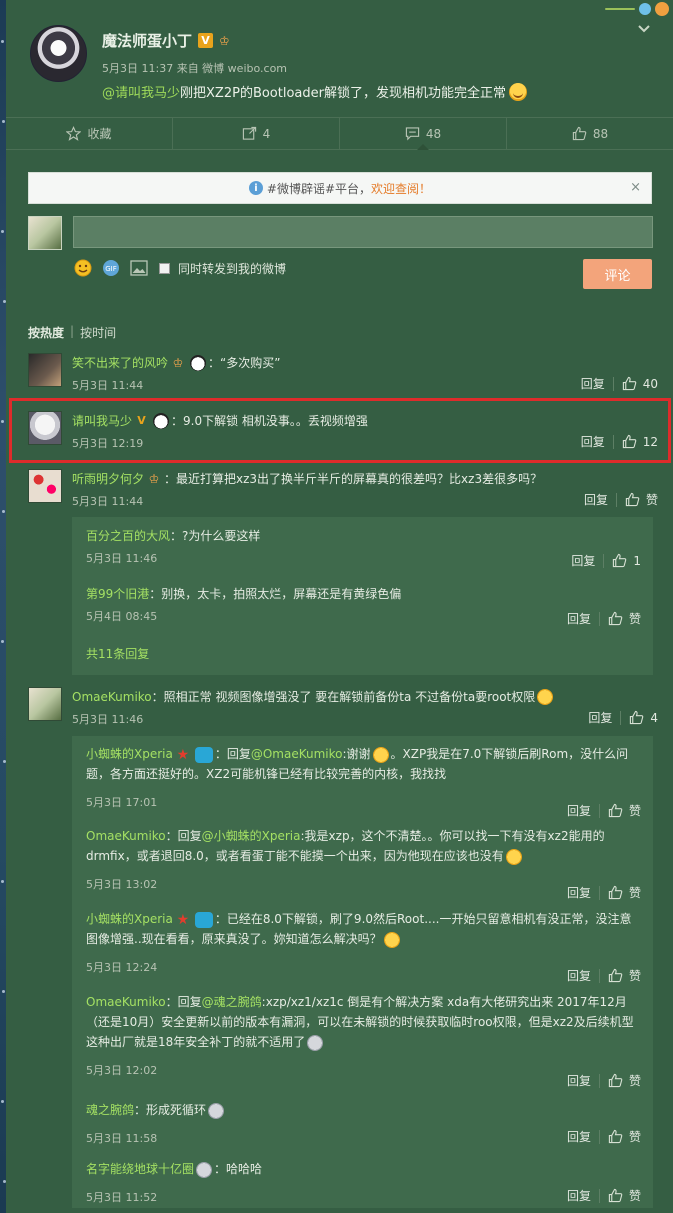 This screenshot has height=1213, width=673. What do you see at coordinates (643, 717) in the screenshot?
I see `comment-like-button: 4` at bounding box center [643, 717].